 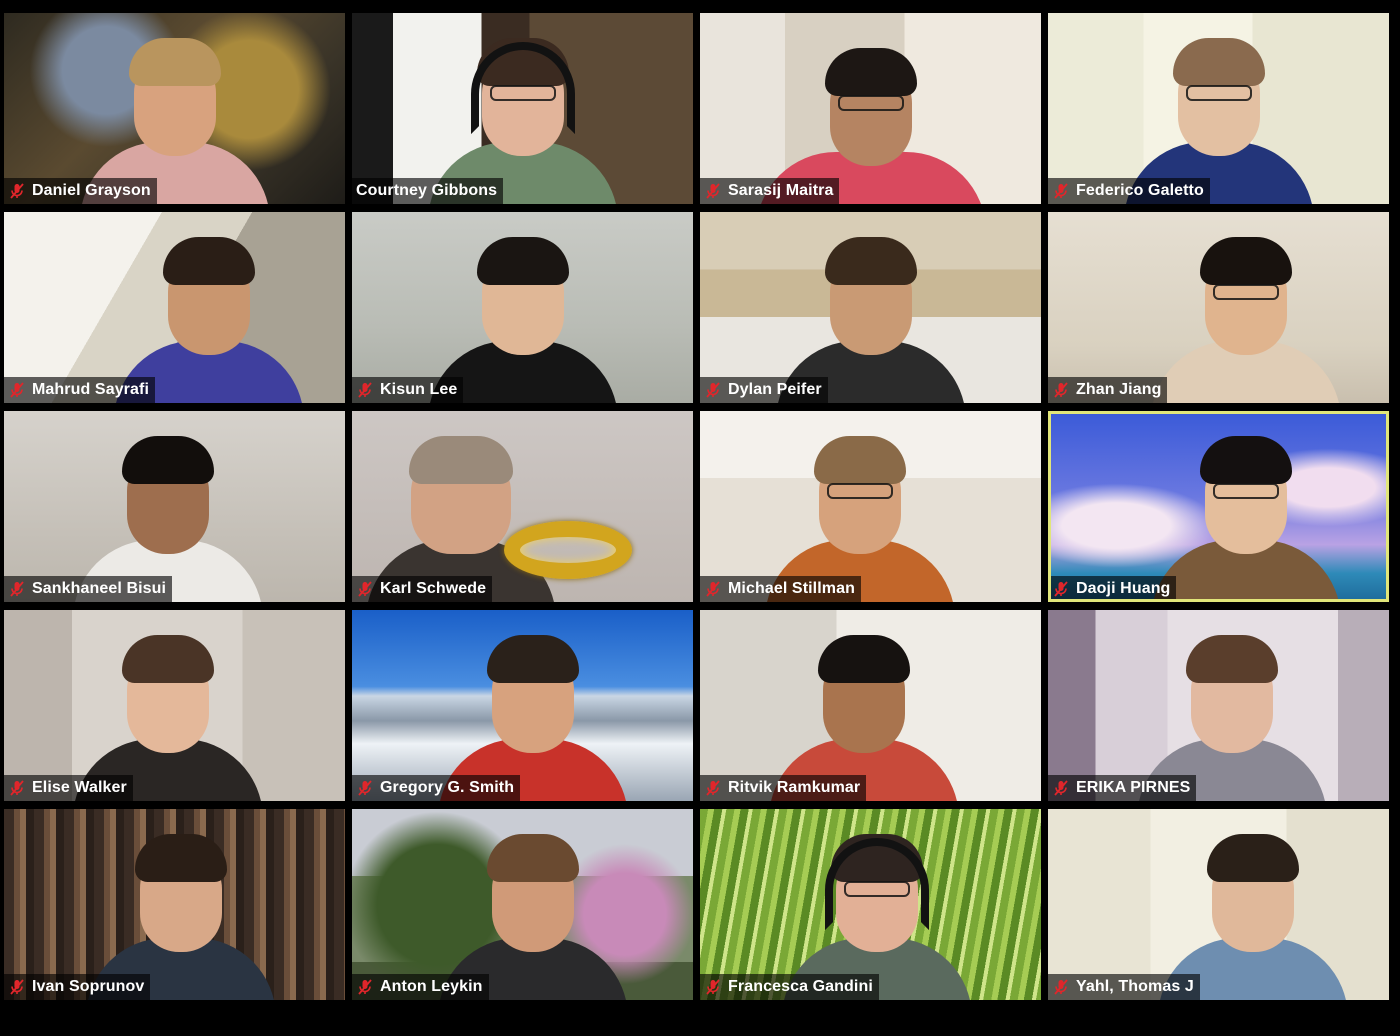 I want to click on participant-name: Mahrud Sayrafi, so click(x=90, y=389).